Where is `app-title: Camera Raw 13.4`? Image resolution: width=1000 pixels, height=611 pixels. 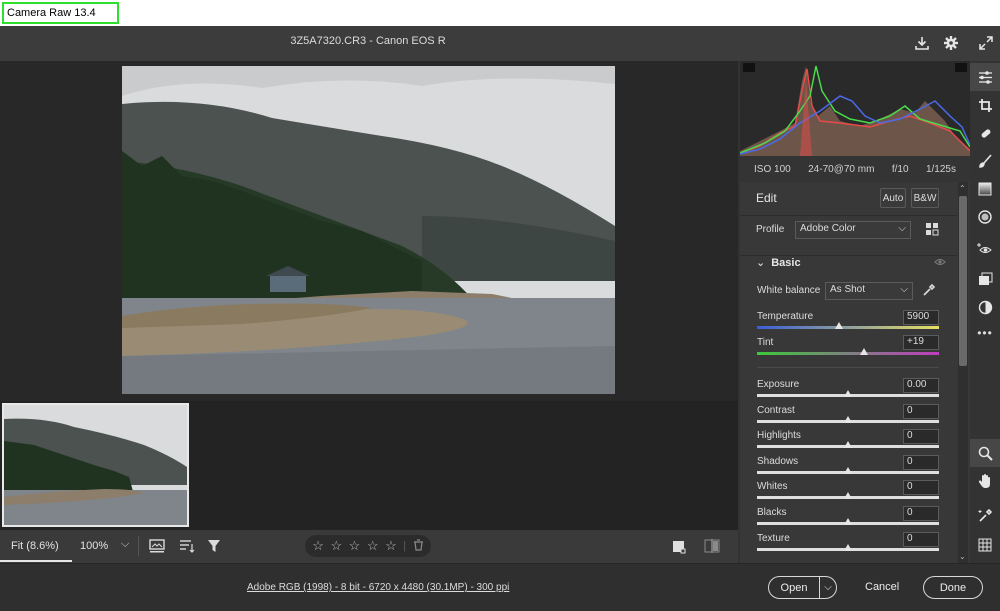 app-title: Camera Raw 13.4 is located at coordinates (60, 13).